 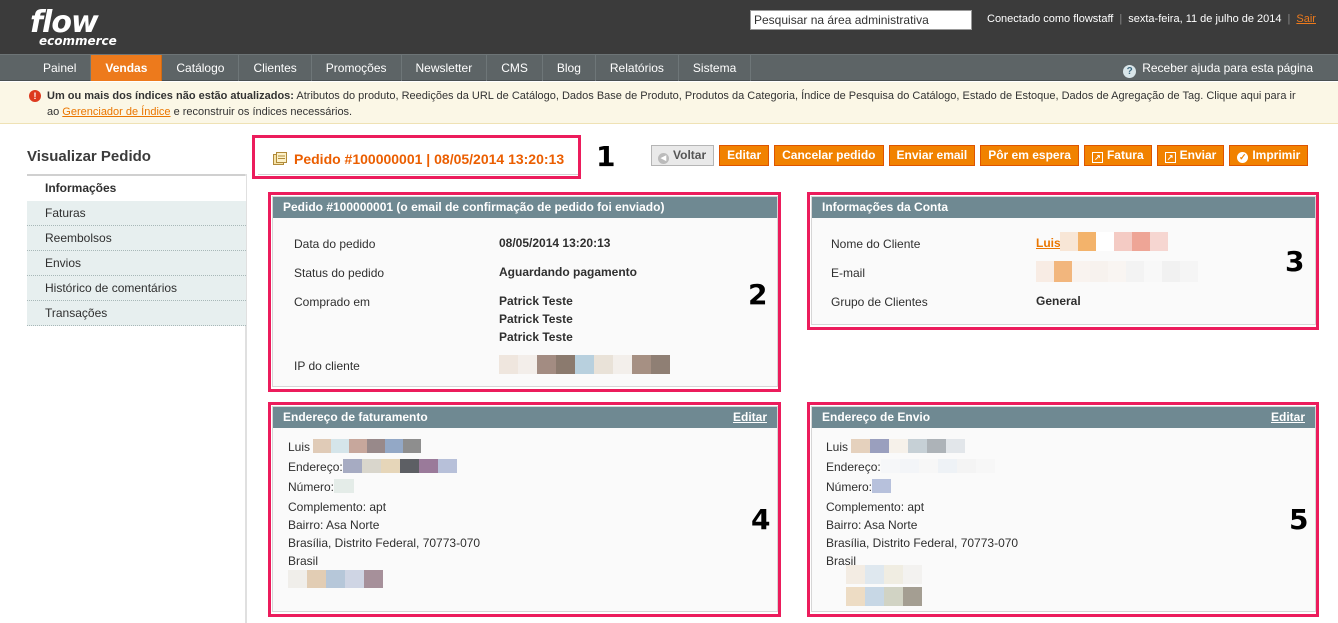 What do you see at coordinates (1097, 157) in the screenshot?
I see `invoice-icon: ↗` at bounding box center [1097, 157].